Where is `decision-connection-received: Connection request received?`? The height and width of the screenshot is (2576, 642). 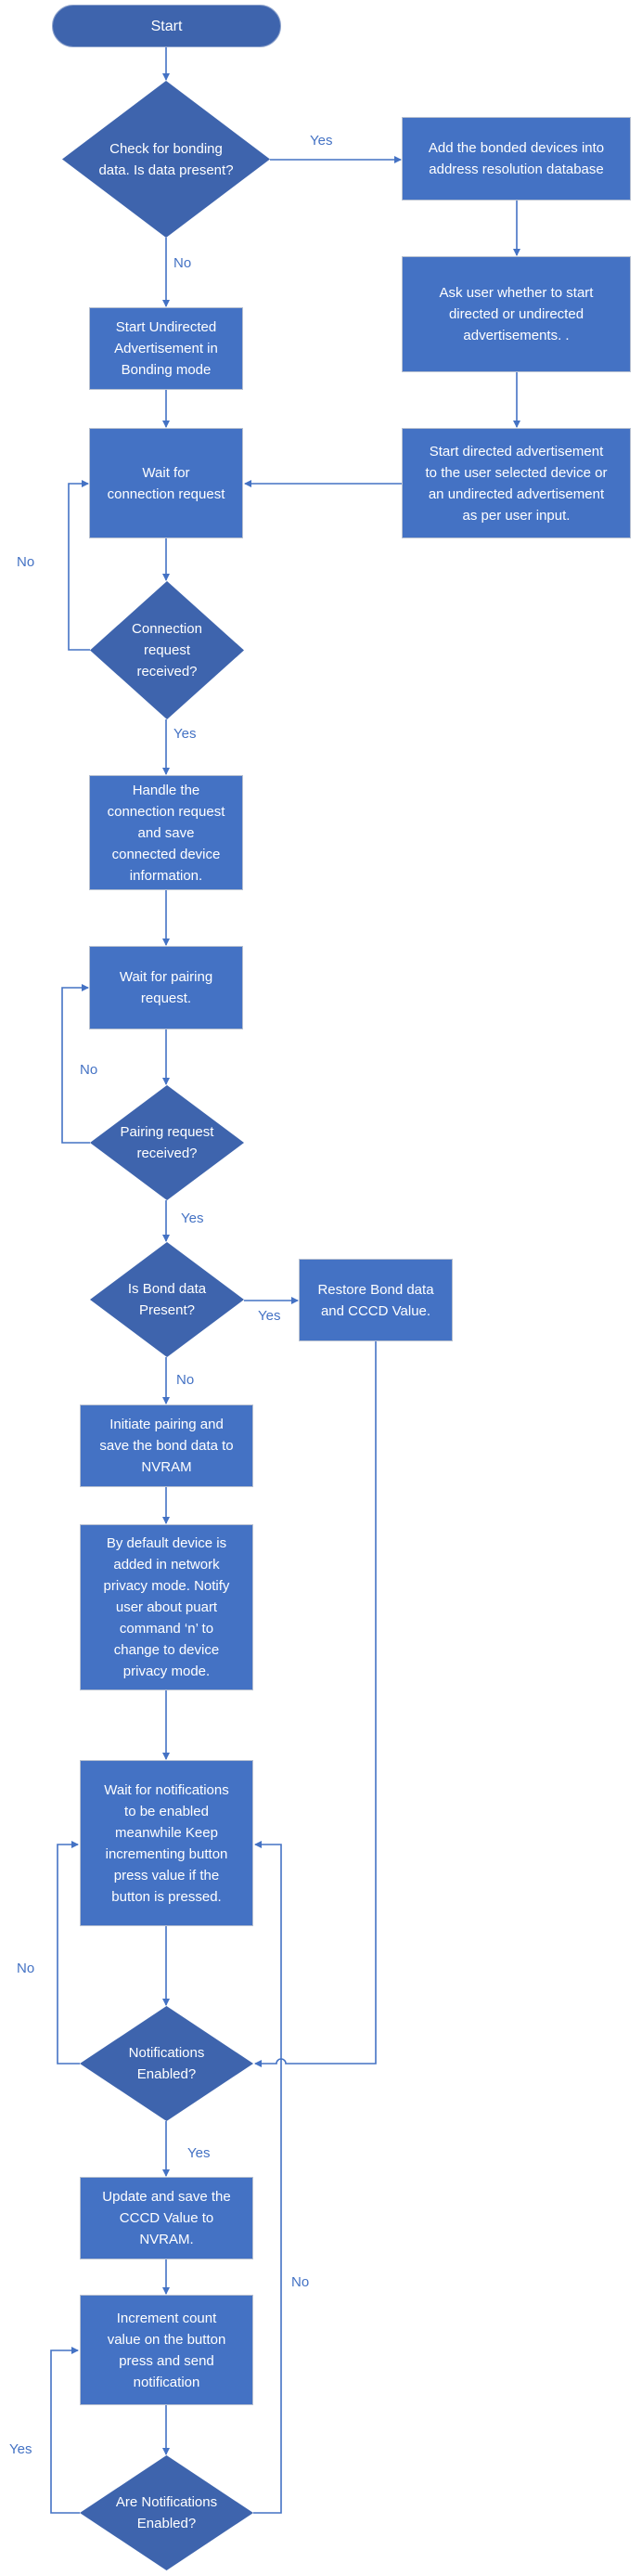
decision-connection-received: Connection request received? is located at coordinates (167, 650).